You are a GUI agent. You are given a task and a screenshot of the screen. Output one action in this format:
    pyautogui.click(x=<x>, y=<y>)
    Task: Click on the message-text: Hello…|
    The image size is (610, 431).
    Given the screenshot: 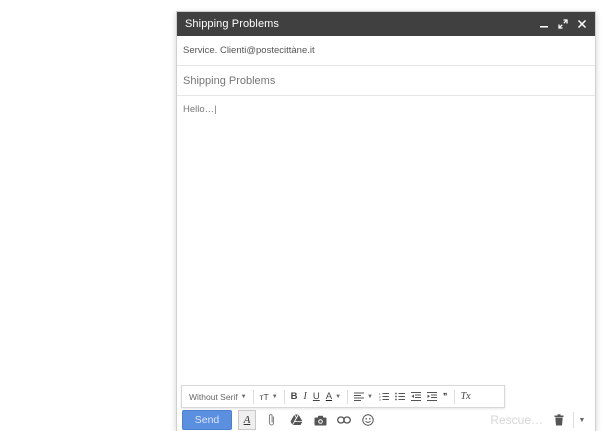 What is the action you would take?
    pyautogui.click(x=200, y=109)
    